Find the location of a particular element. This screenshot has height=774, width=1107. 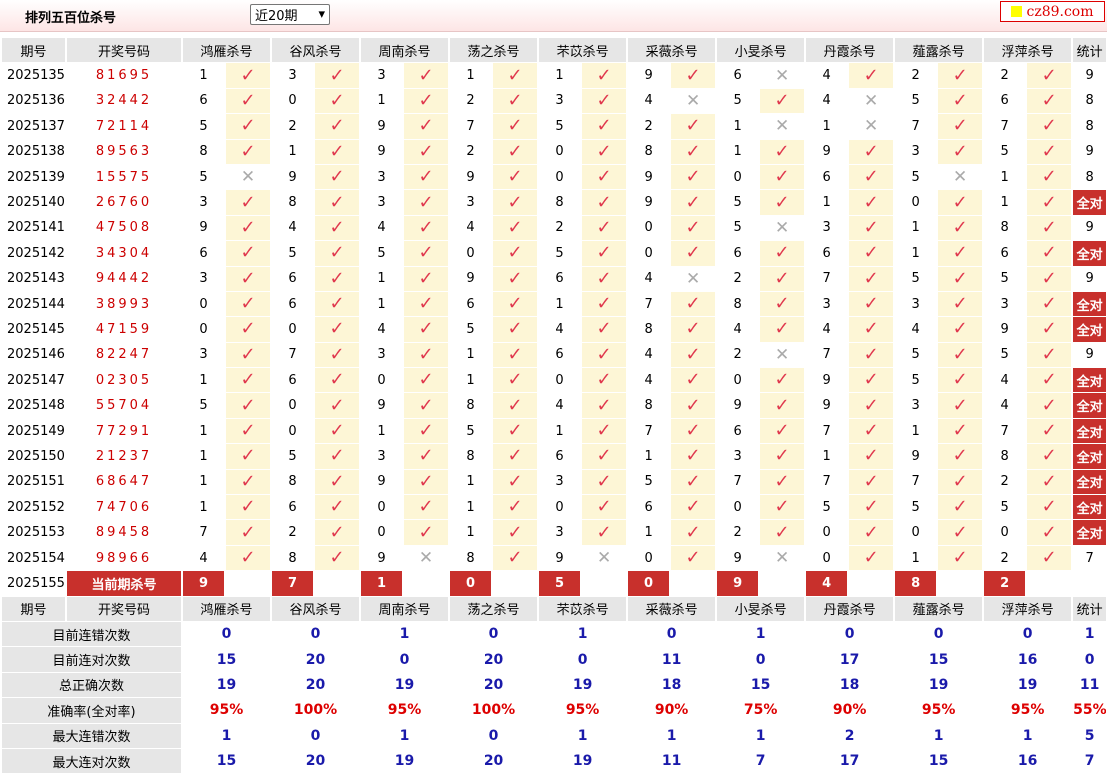

draw-number-cell: 15575 is located at coordinates (124, 178).